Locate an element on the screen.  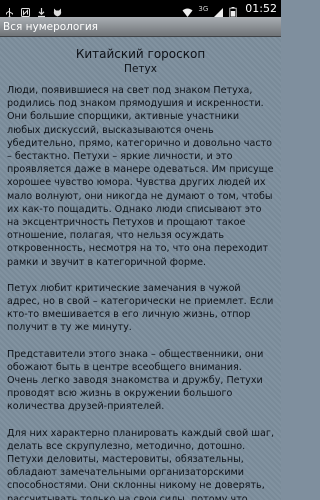
article-subheading: Петух is located at coordinates (140, 69).